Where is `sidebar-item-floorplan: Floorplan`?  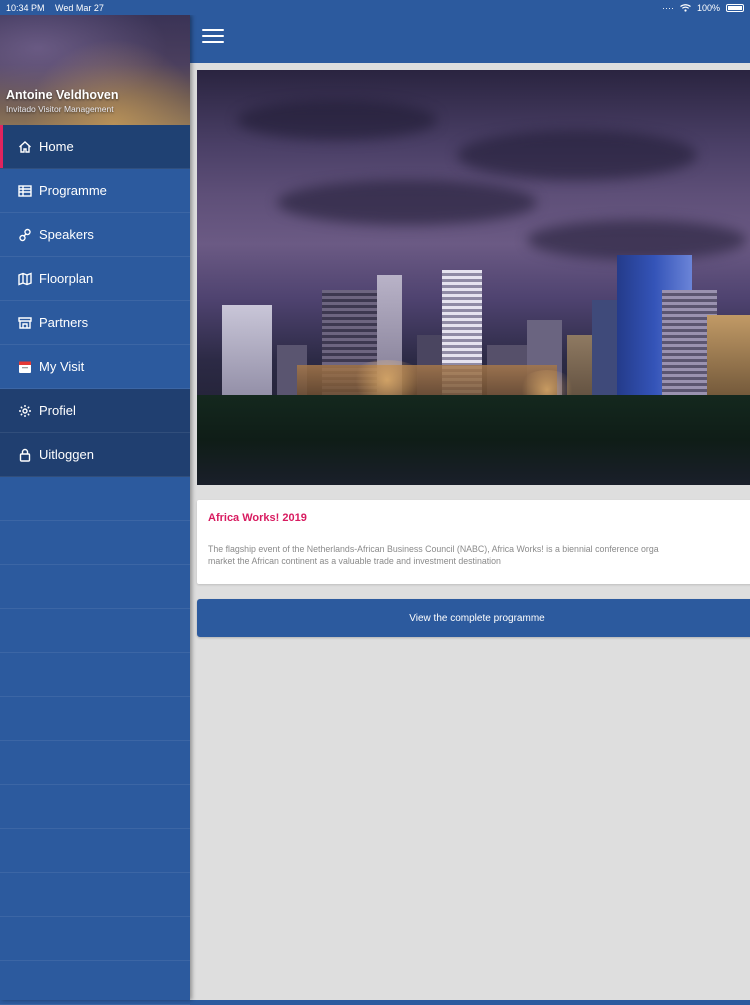 sidebar-item-floorplan: Floorplan is located at coordinates (95, 279).